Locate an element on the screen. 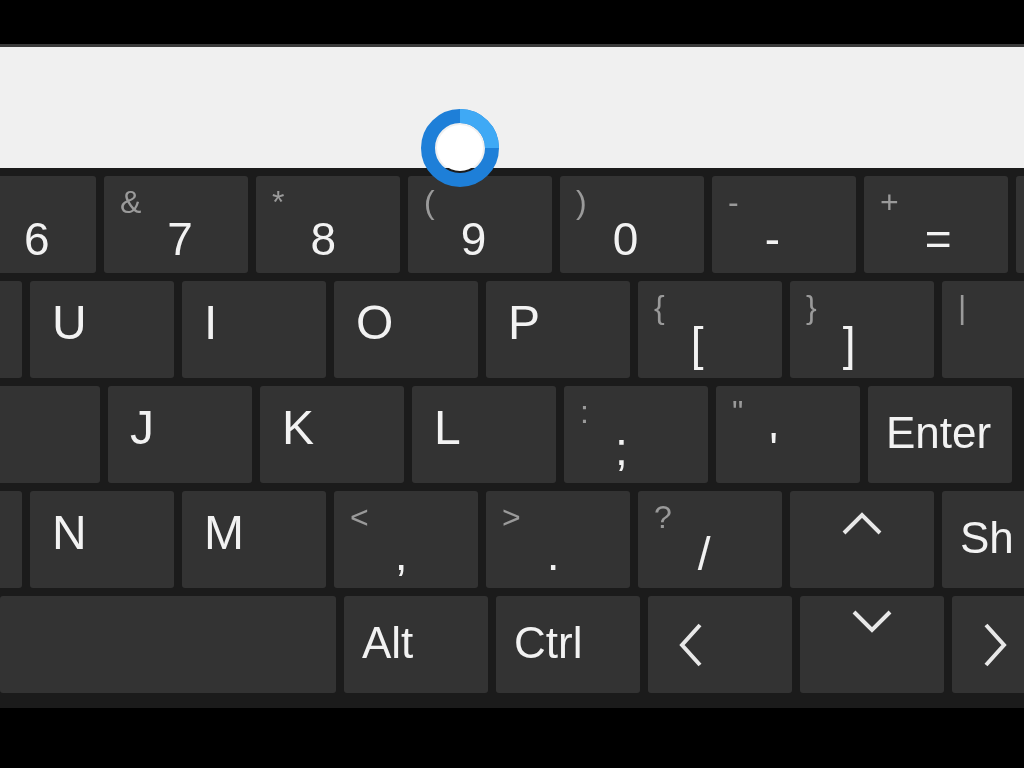  key-button: - - is located at coordinates (784, 224).